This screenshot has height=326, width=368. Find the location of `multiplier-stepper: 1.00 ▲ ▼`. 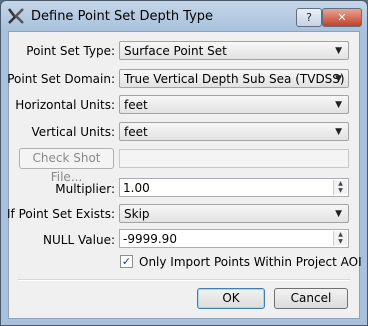

multiplier-stepper: 1.00 ▲ ▼ is located at coordinates (234, 187).